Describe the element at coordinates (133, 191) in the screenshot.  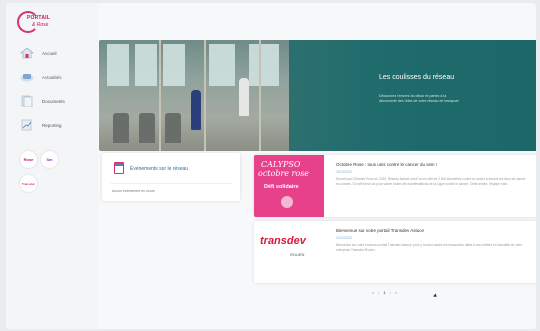
I see `events-empty-text: Aucun événement en cours` at that location.